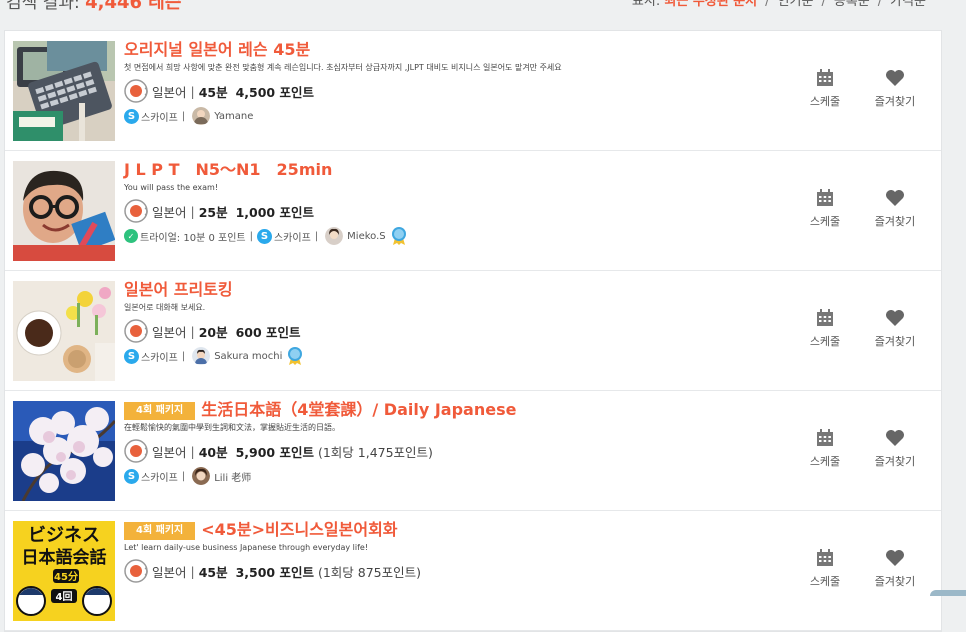 The image size is (966, 632). Describe the element at coordinates (217, 49) in the screenshot. I see `lesson-title-text: 오리지널 일본어 레슨 45분` at that location.